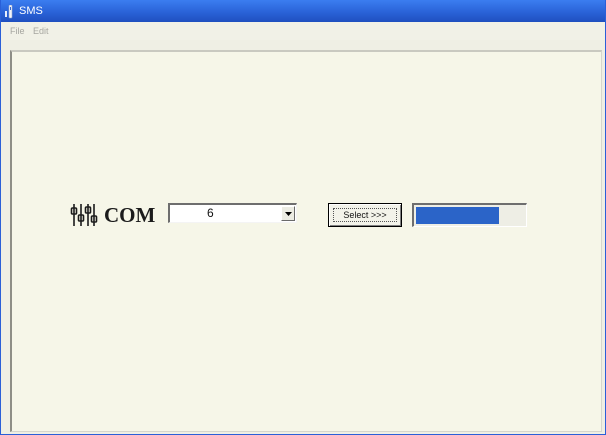  What do you see at coordinates (457, 215) in the screenshot?
I see `progress-fill` at bounding box center [457, 215].